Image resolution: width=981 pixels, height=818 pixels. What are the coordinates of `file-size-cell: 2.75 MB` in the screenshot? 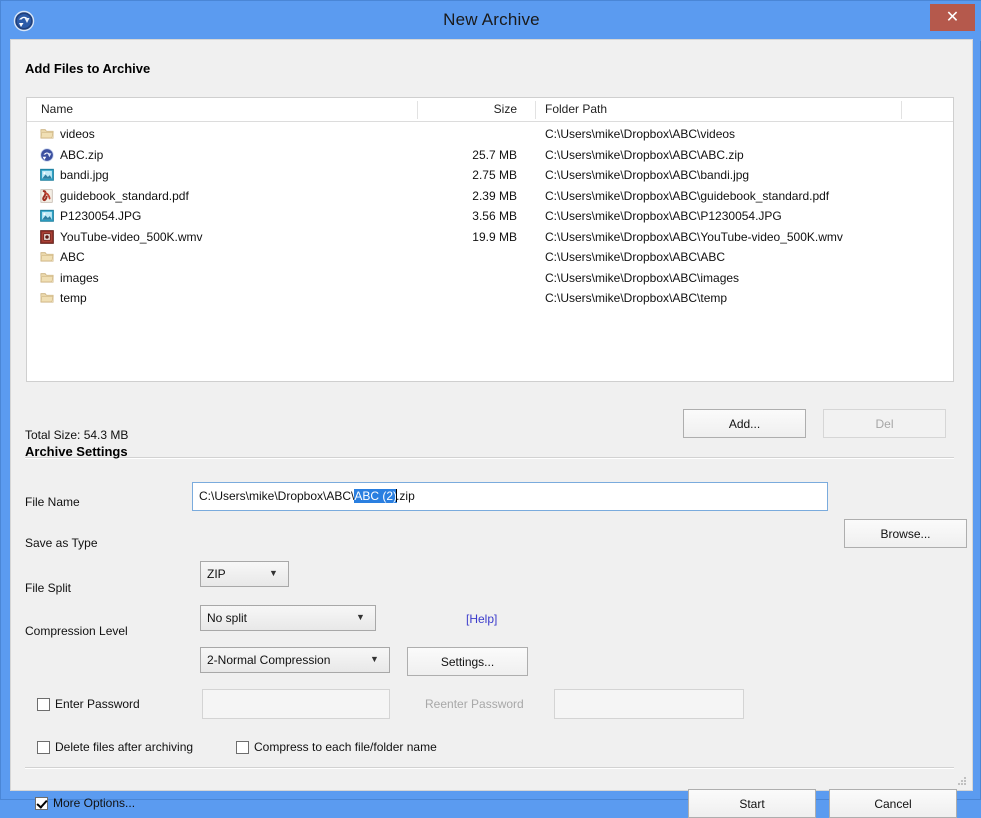 It's located at (494, 175).